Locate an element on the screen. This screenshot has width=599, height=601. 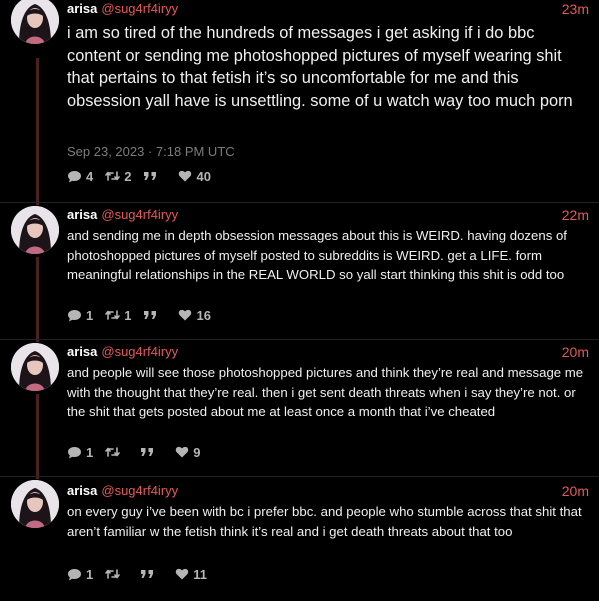
like-count: 9 is located at coordinates (197, 452).